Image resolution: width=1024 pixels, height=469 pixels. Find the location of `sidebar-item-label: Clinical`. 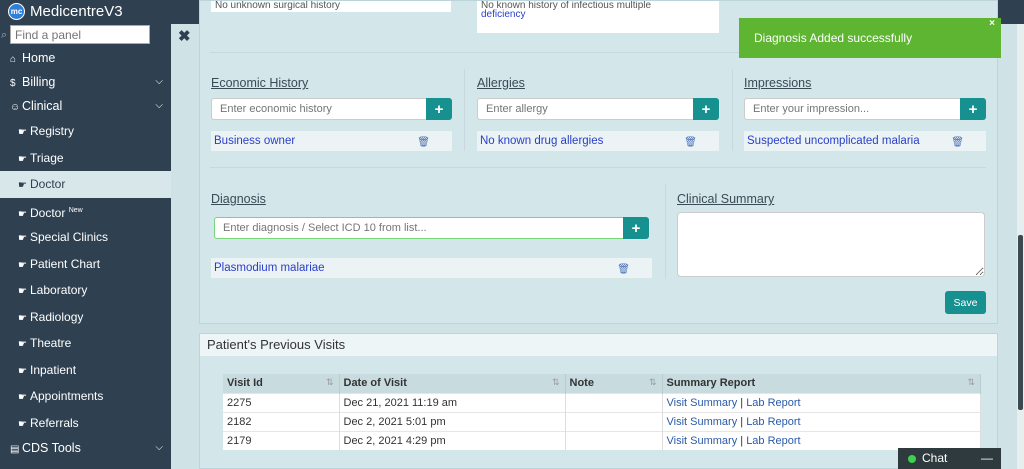

sidebar-item-label: Clinical is located at coordinates (42, 106).